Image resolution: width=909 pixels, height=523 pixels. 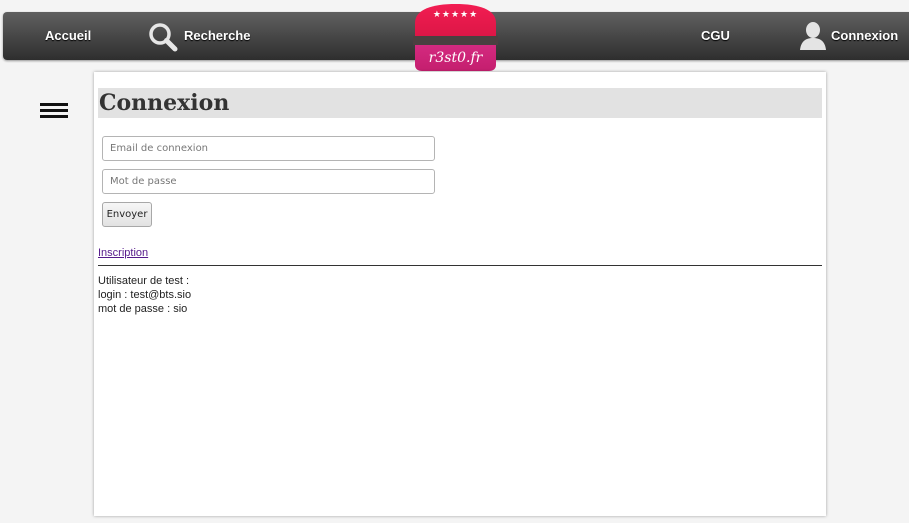 I want to click on test-user-heading: Utilisateur de test :, so click(x=144, y=281).